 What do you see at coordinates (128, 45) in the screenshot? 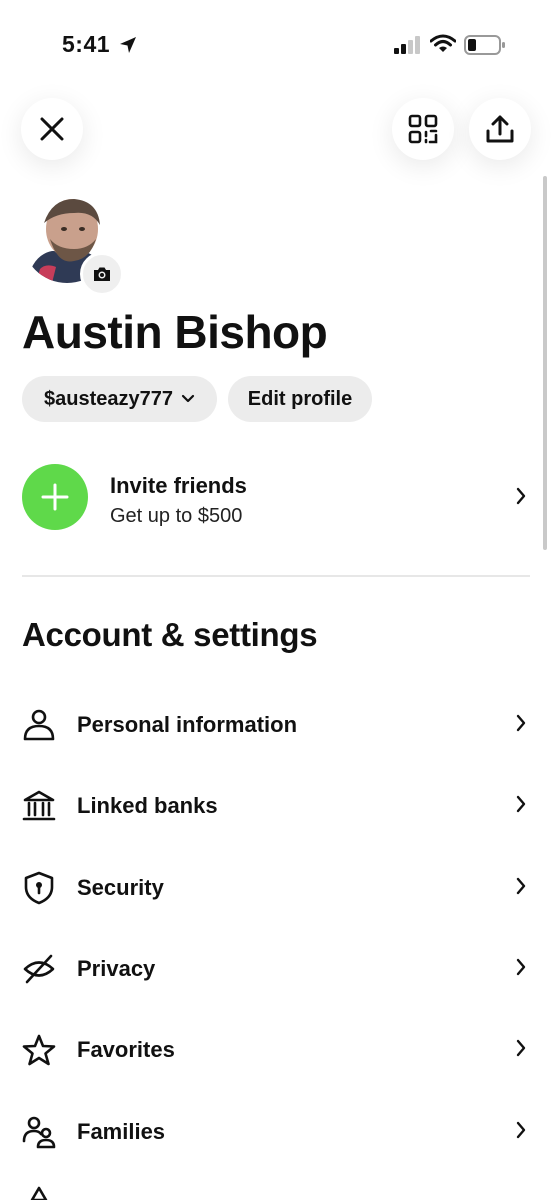
I see `location-arrow-icon` at bounding box center [128, 45].